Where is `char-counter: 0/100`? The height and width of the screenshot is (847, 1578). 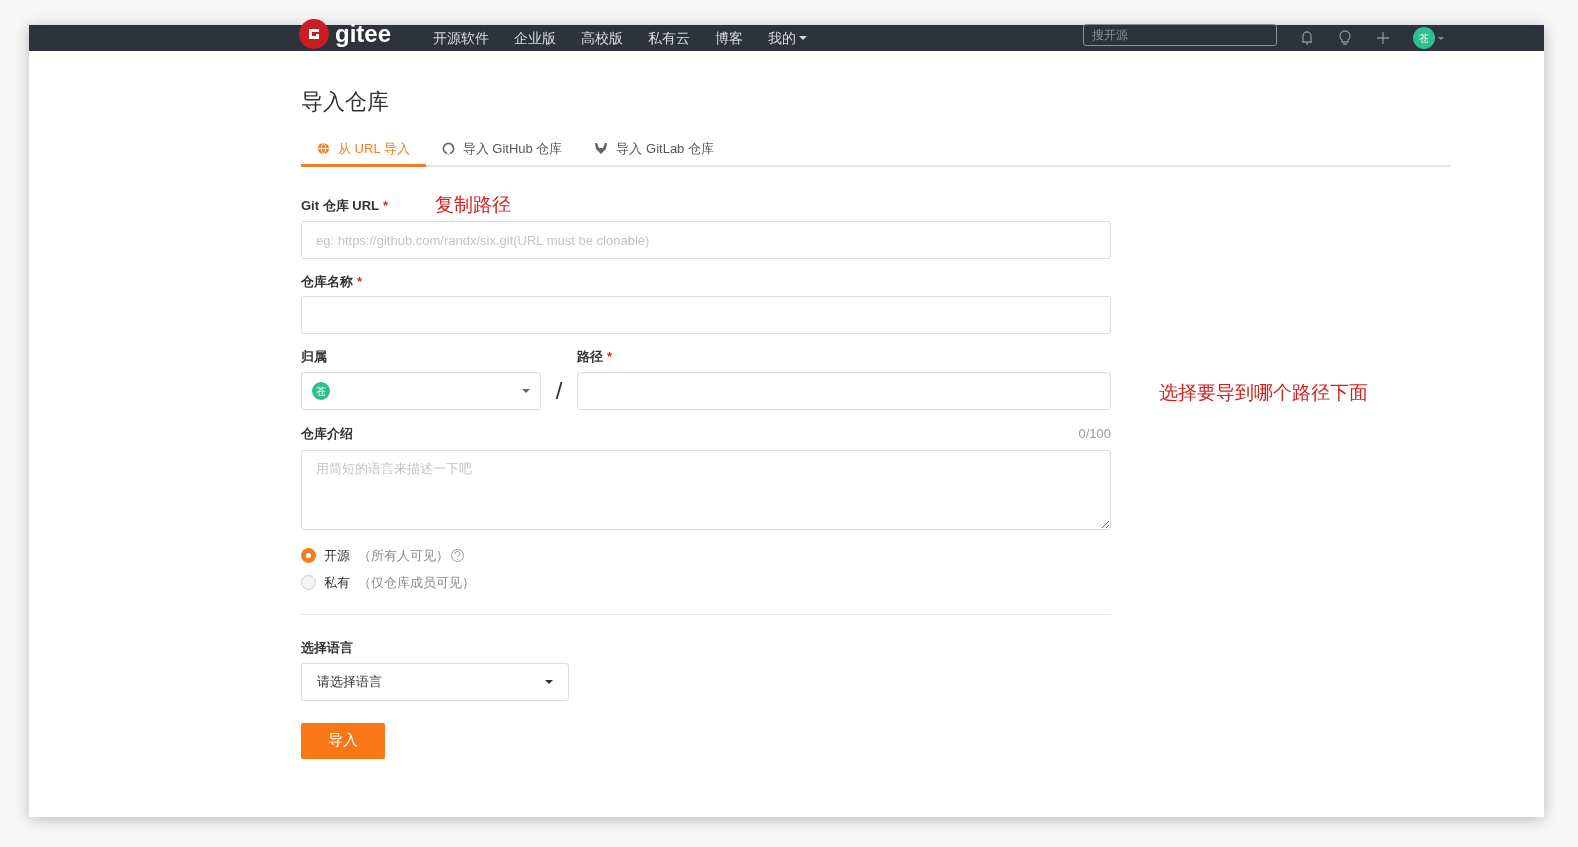
char-counter: 0/100 is located at coordinates (1094, 434).